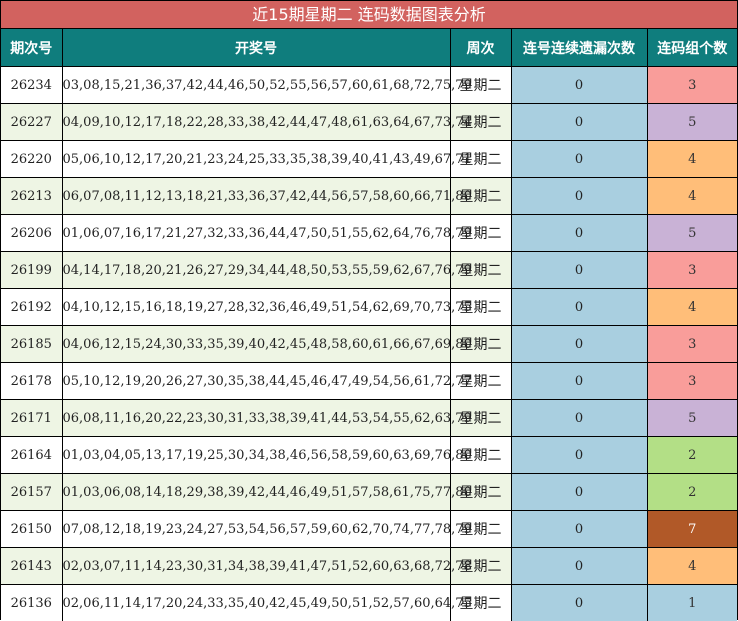 The image size is (738, 621). What do you see at coordinates (31, 455) in the screenshot?
I see `period-cell: 26164` at bounding box center [31, 455].